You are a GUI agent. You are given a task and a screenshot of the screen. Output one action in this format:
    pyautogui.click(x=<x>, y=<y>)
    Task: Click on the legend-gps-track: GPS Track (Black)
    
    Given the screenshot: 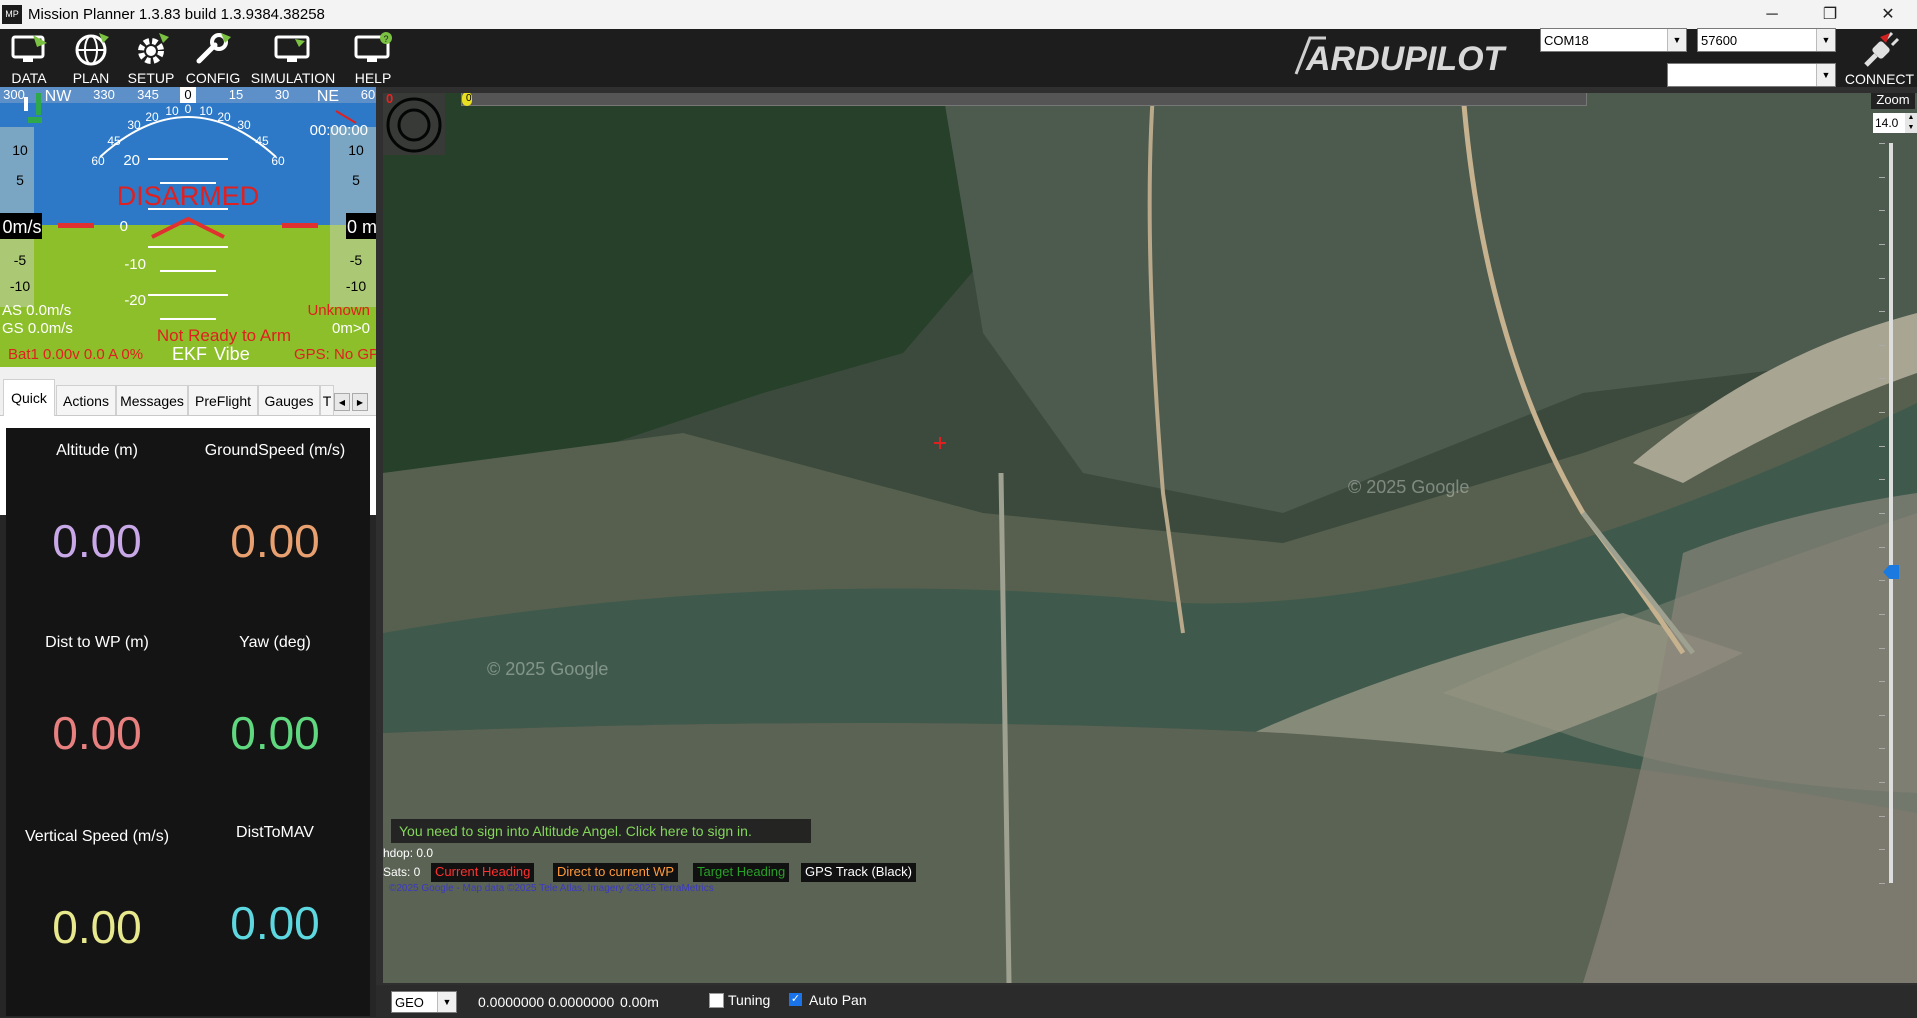 What is the action you would take?
    pyautogui.click(x=858, y=872)
    